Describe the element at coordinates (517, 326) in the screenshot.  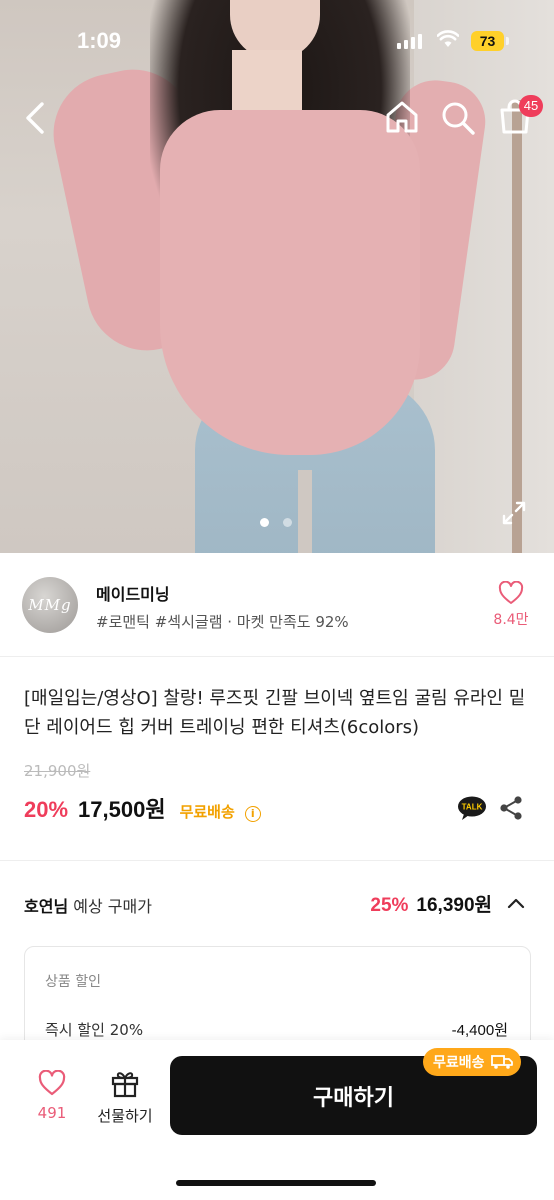
I see `photo-pole` at that location.